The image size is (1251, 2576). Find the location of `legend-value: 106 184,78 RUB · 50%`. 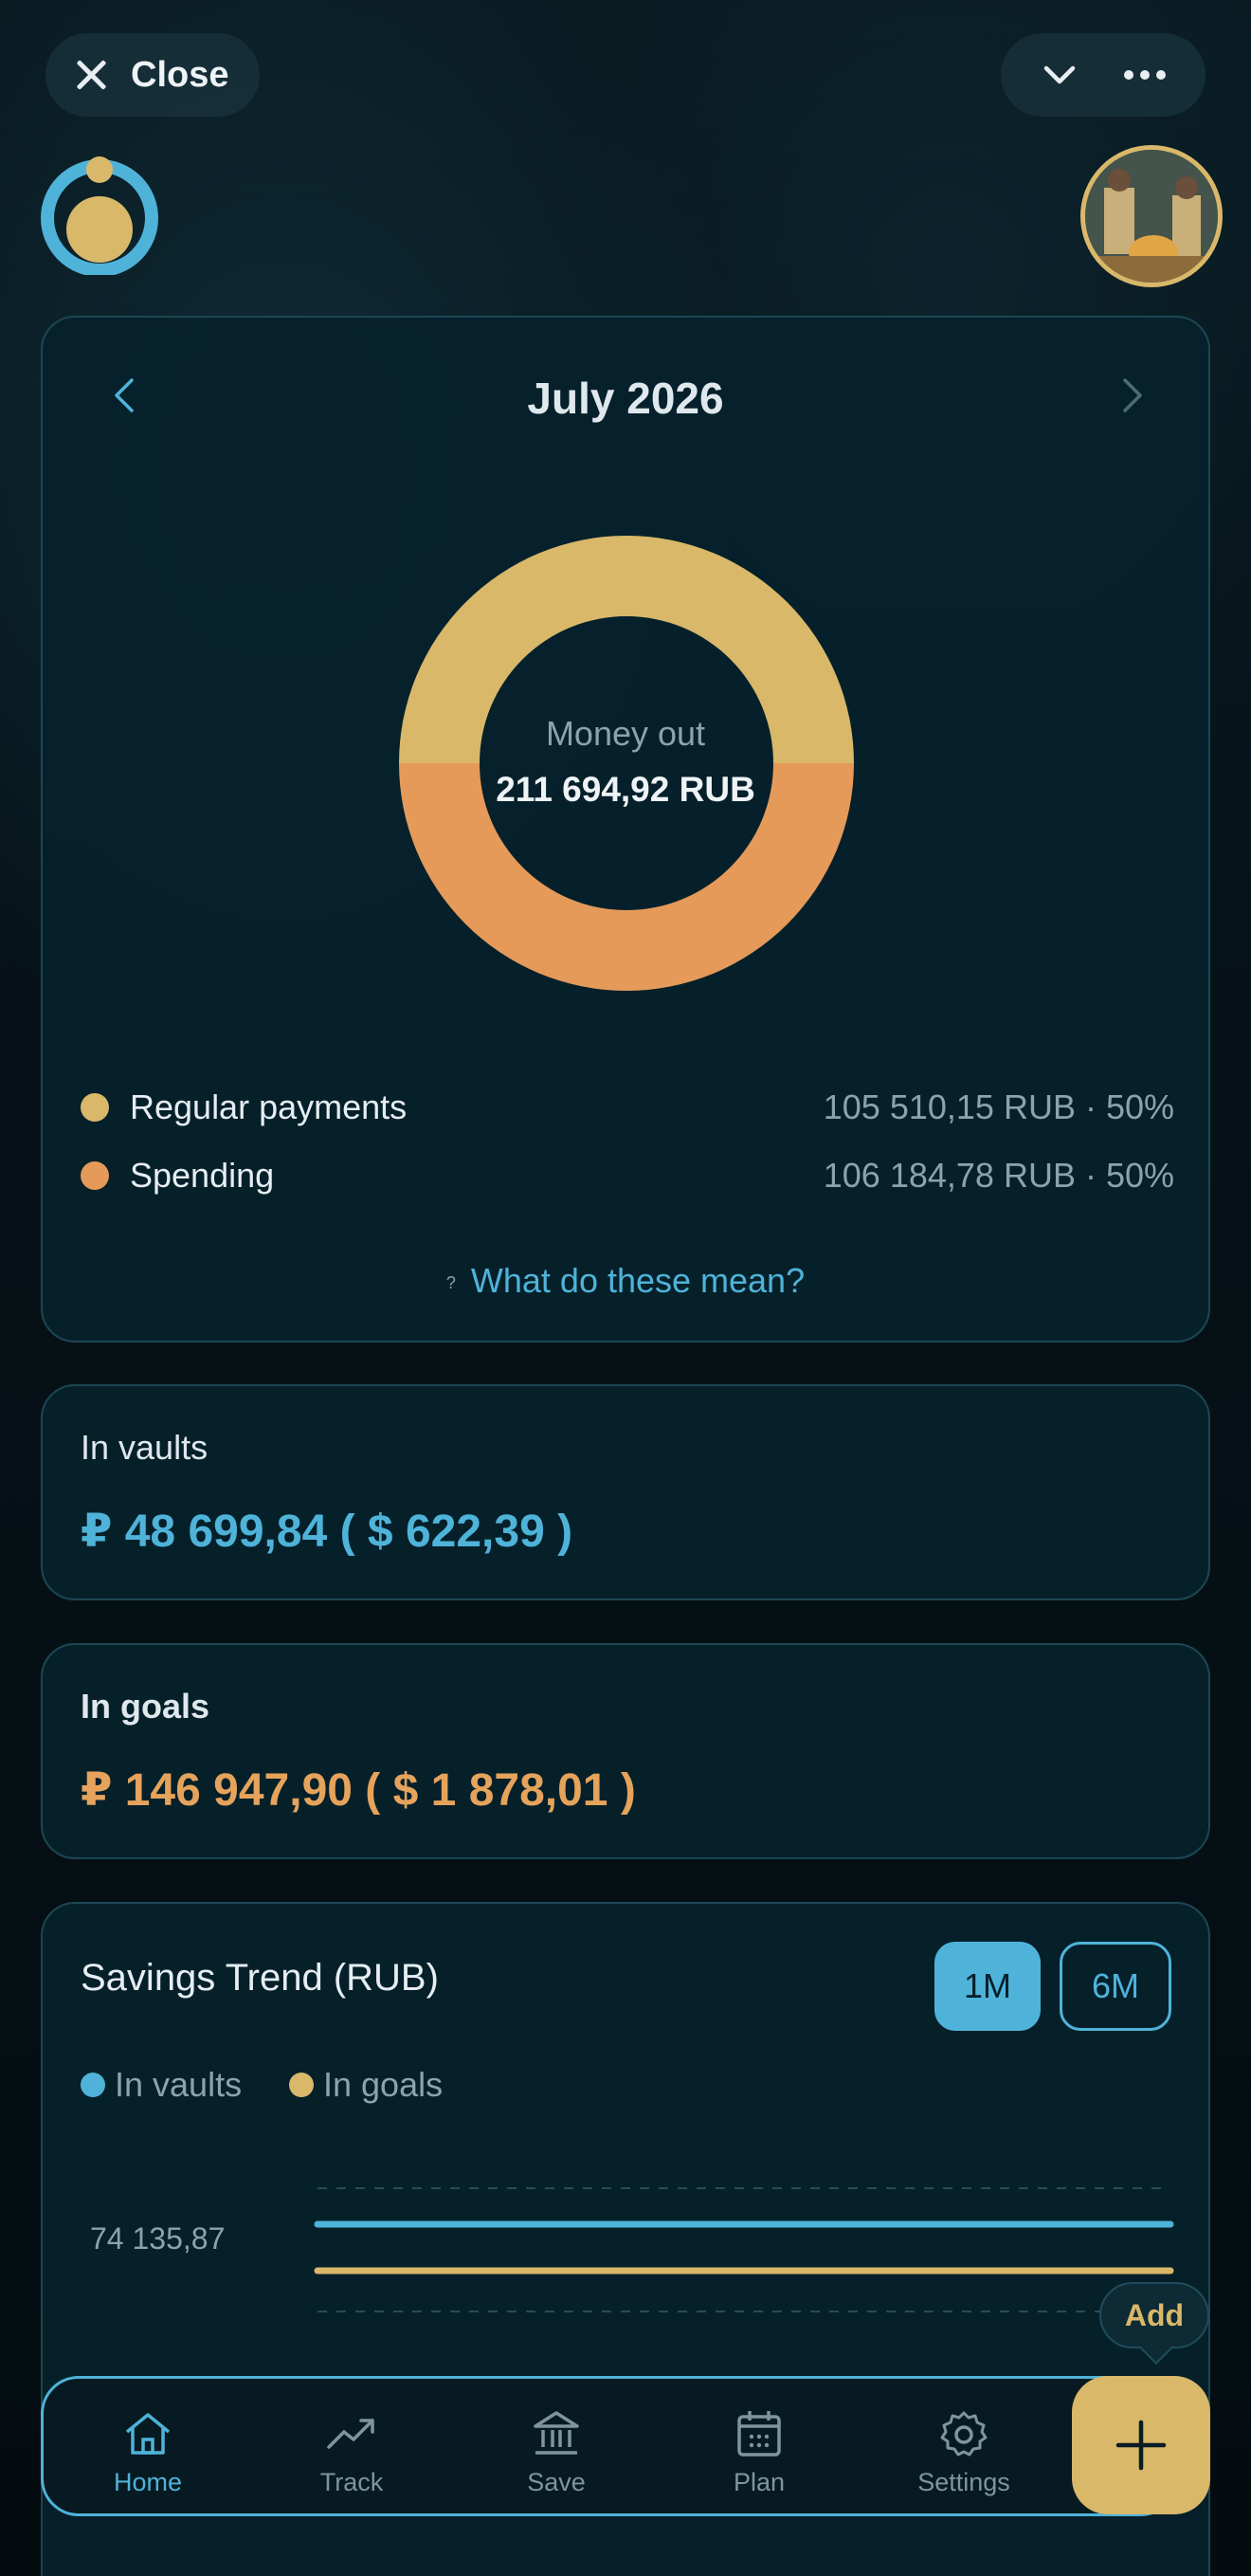

legend-value: 106 184,78 RUB · 50% is located at coordinates (999, 1175).